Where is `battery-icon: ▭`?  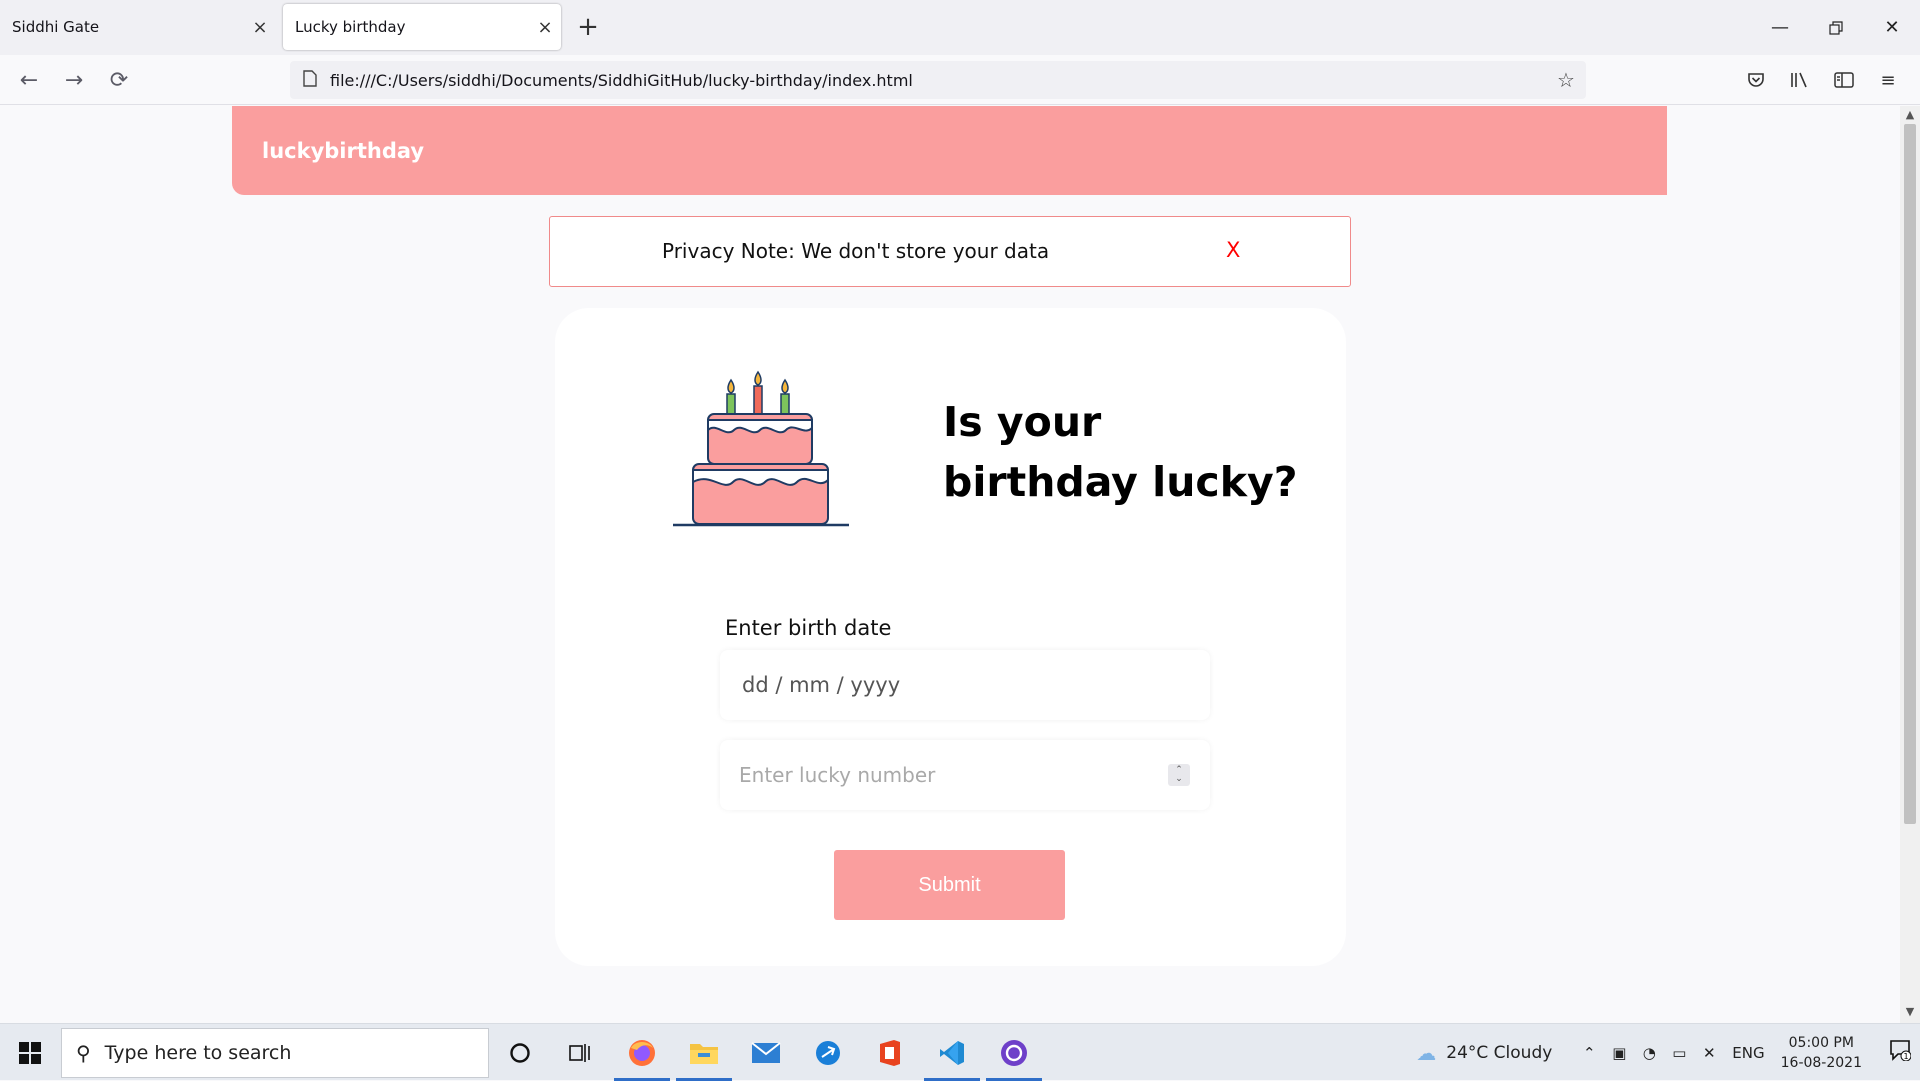 battery-icon: ▭ is located at coordinates (1679, 1053).